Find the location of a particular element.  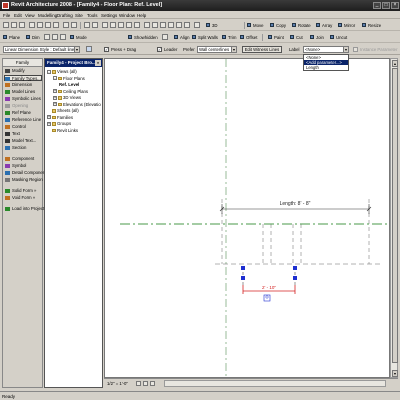

sun-icon is located at coordinates (147, 25).